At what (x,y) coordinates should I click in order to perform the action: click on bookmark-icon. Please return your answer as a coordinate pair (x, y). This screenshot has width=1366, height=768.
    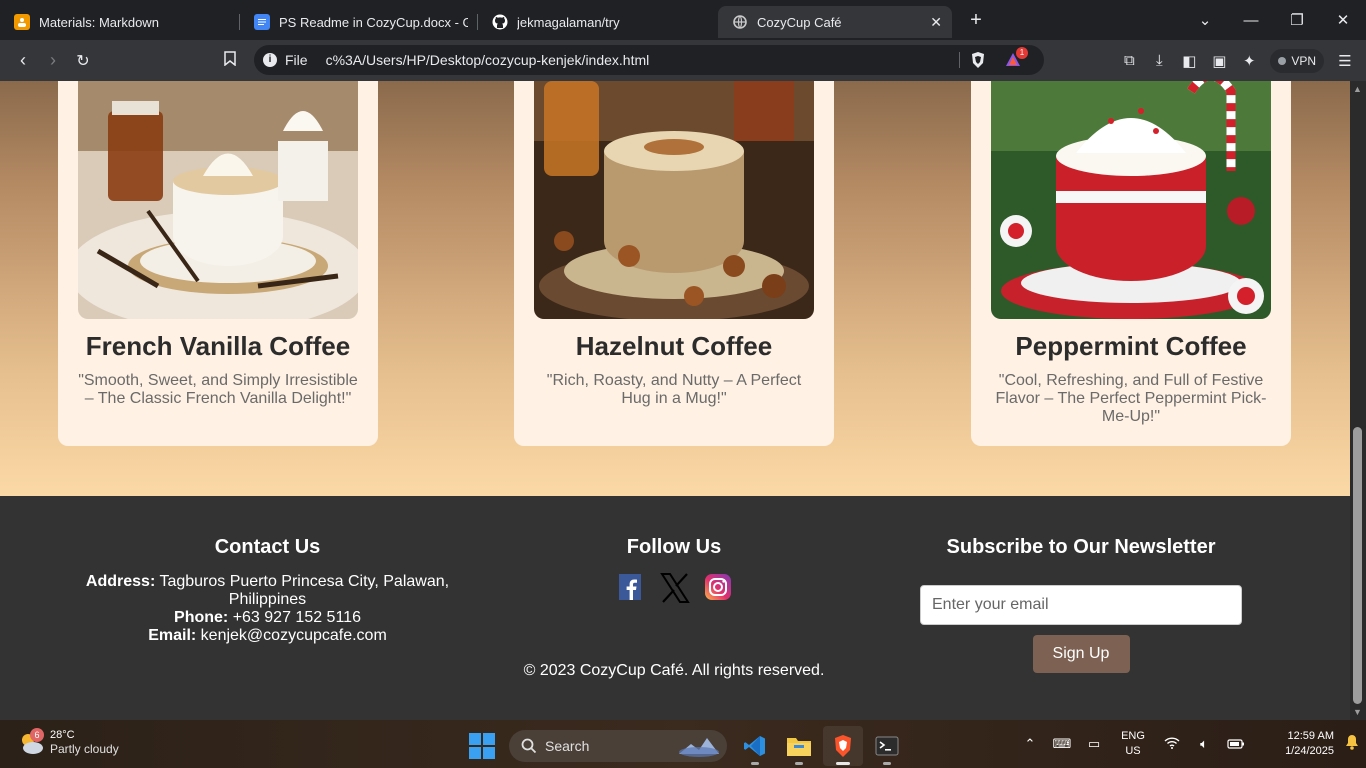
    Looking at the image, I should click on (230, 60).